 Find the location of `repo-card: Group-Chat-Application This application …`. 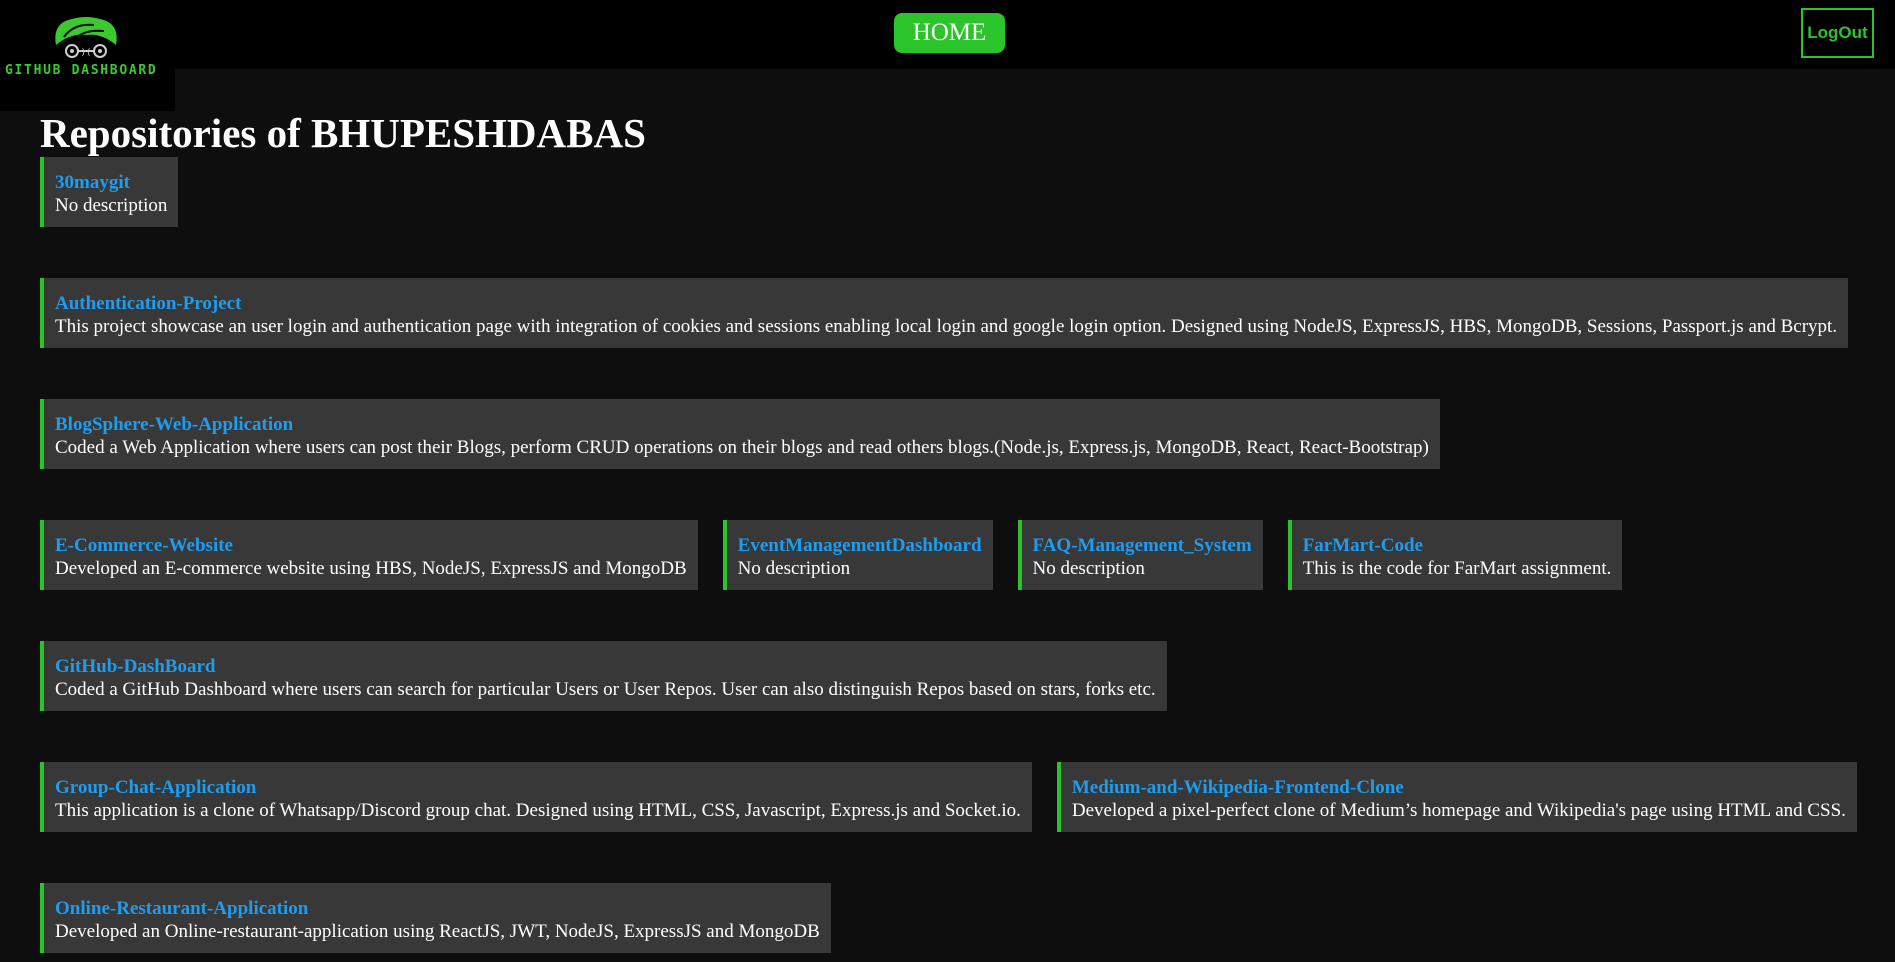

repo-card: Group-Chat-Application This application … is located at coordinates (536, 797).